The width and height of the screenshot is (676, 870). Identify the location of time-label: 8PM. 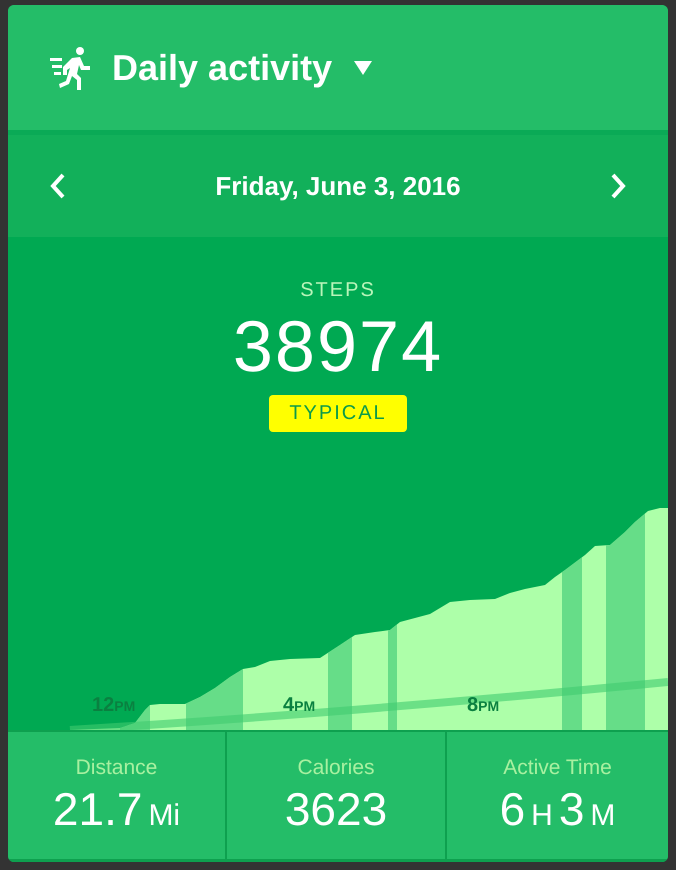
(483, 705).